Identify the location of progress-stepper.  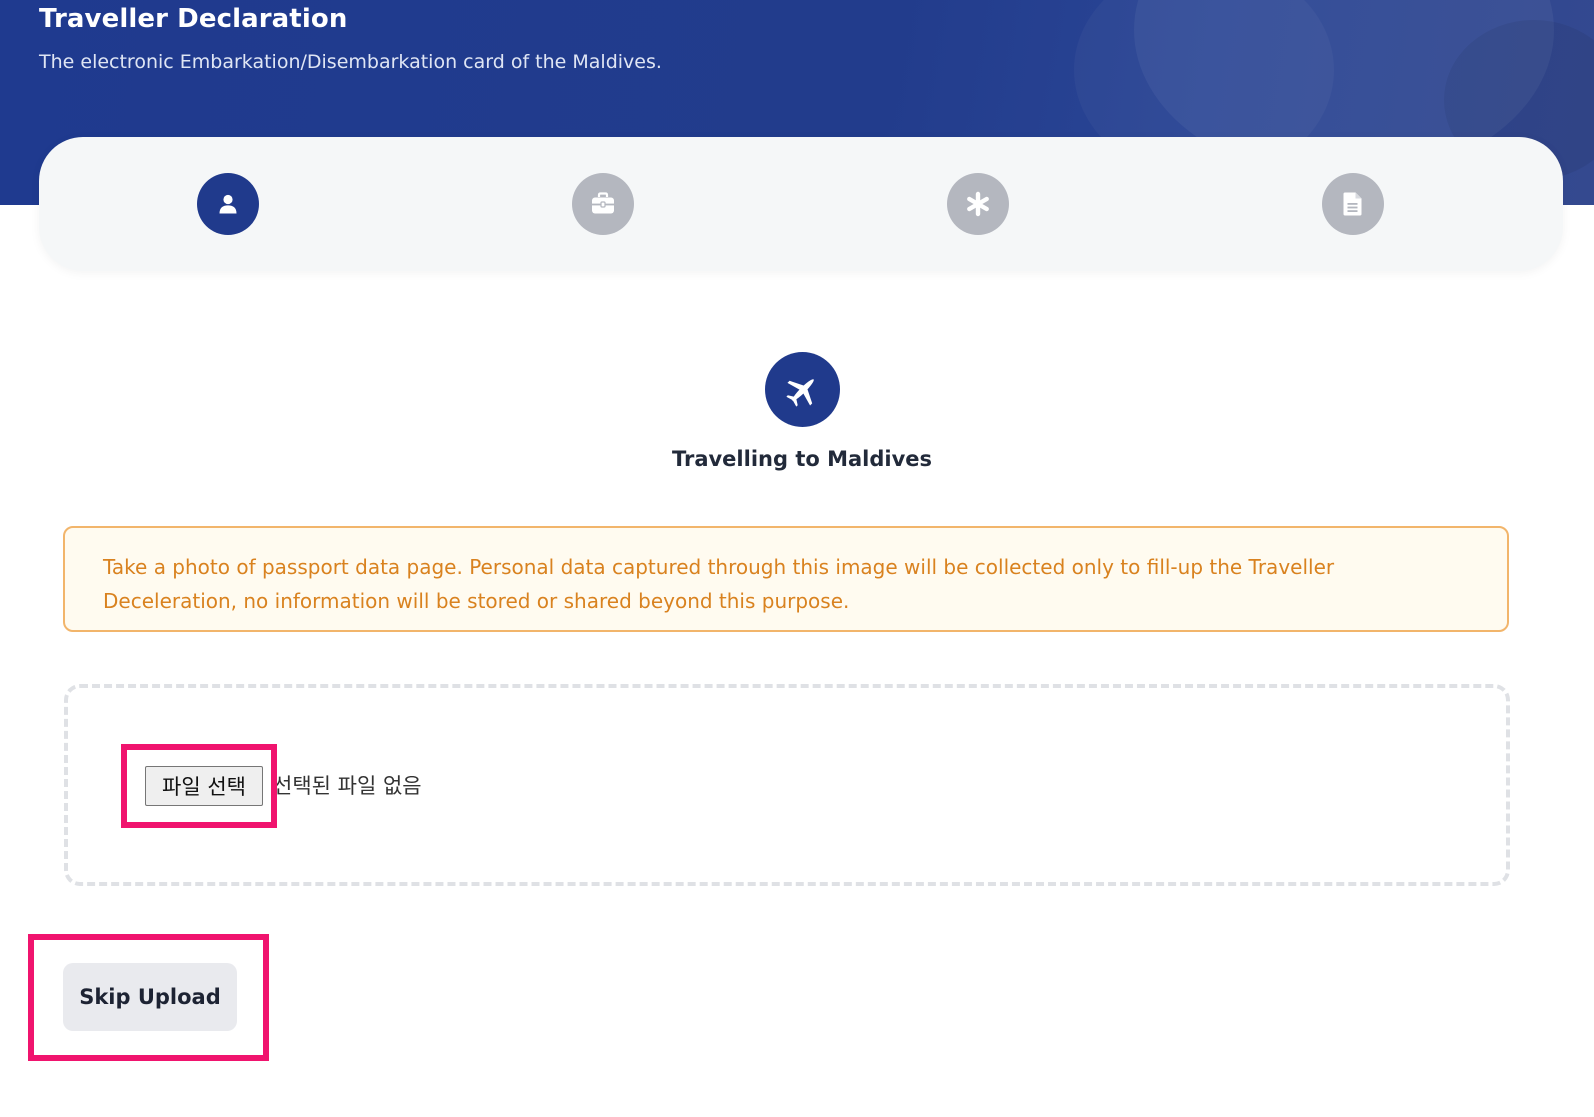
(801, 204).